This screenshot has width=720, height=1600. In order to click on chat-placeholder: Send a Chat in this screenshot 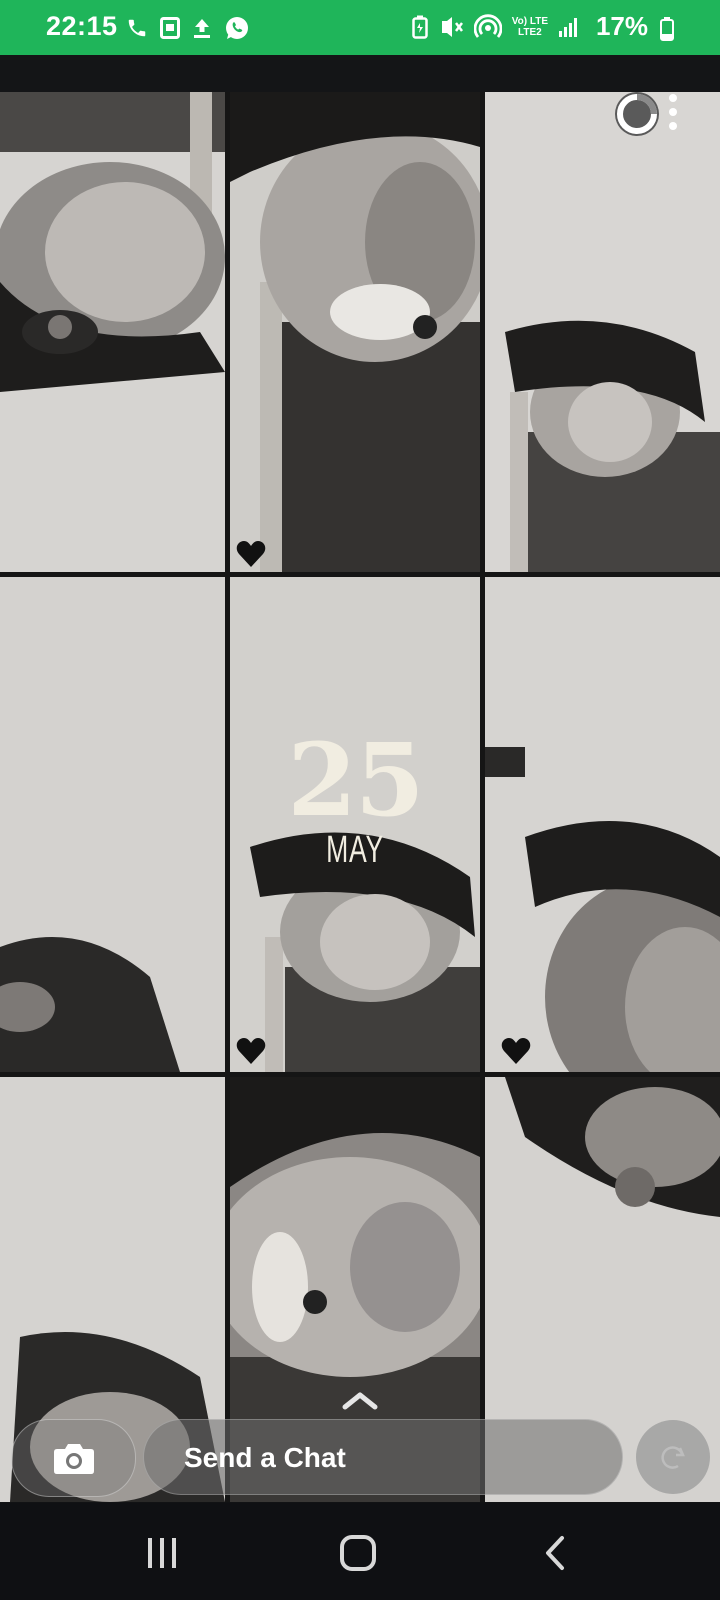, I will do `click(265, 1457)`.